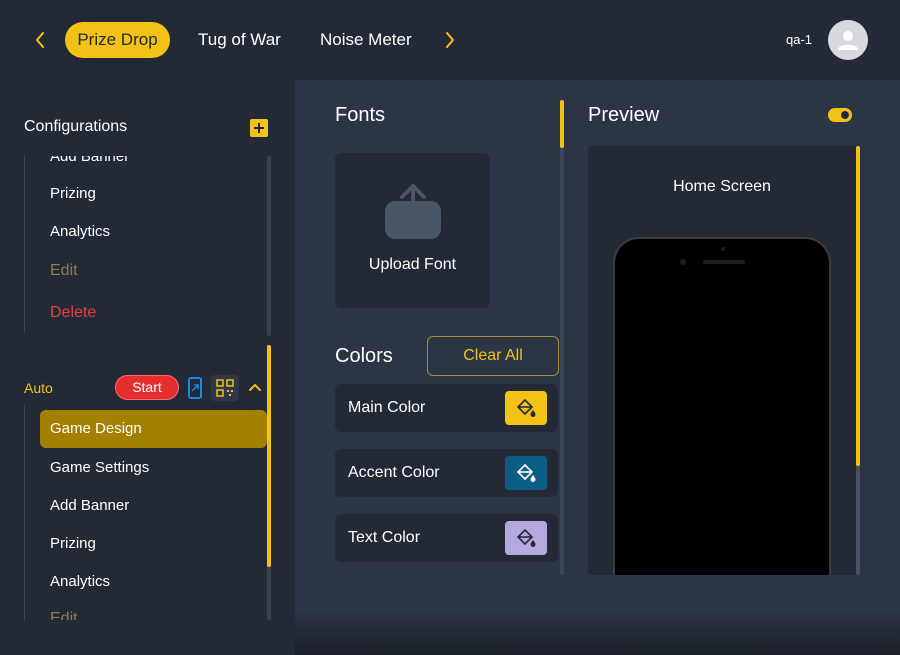  I want to click on configurations-title: Configurations, so click(76, 126).